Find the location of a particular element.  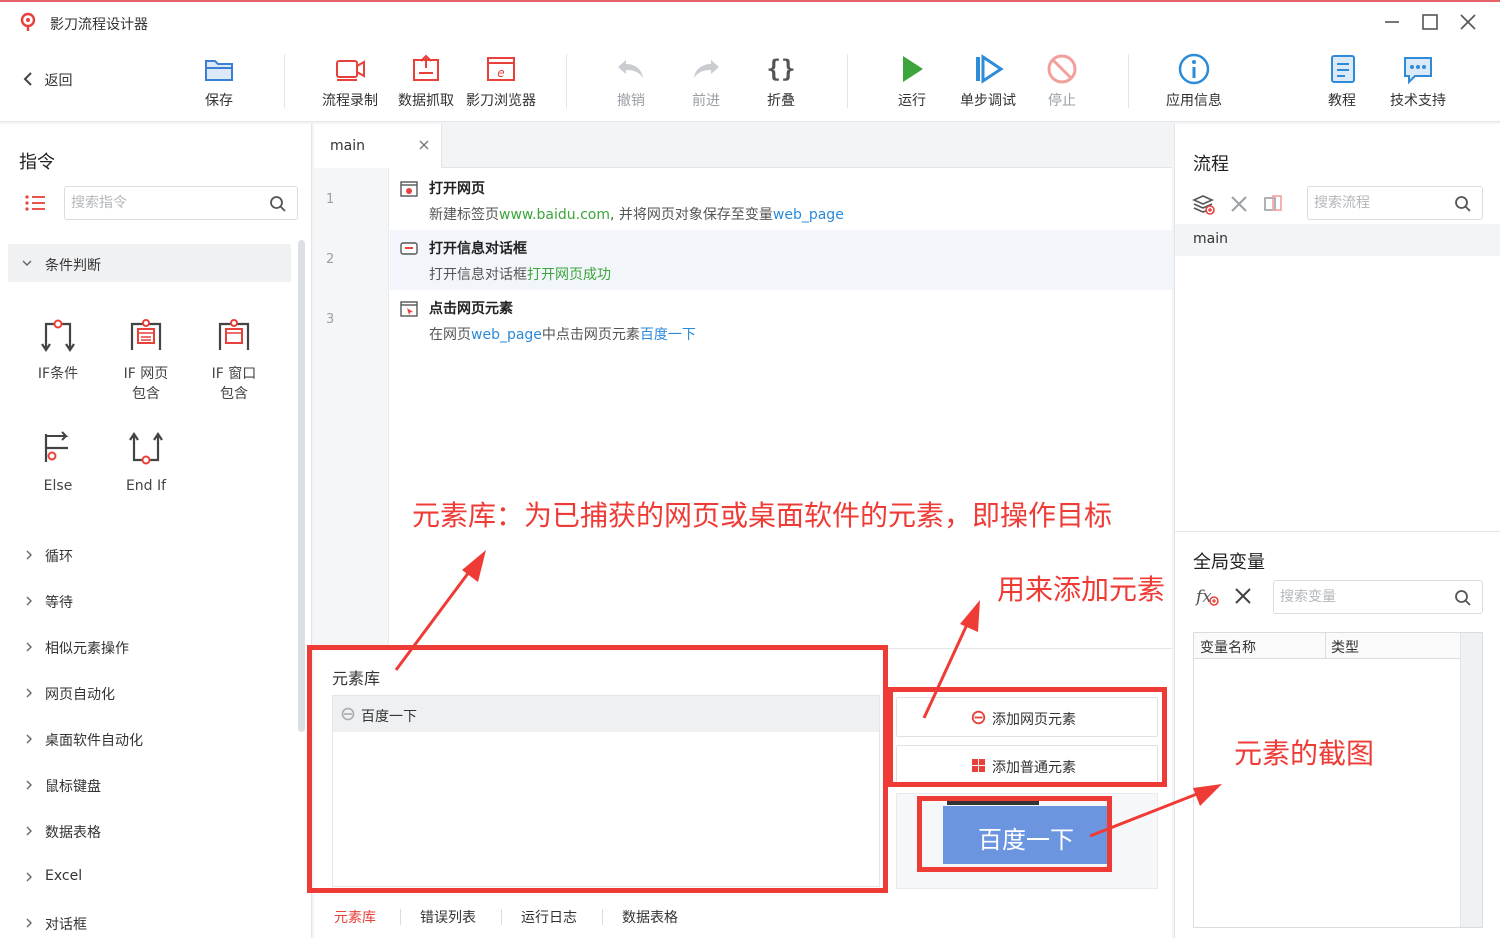

tab-run-log: 运行日志 is located at coordinates (549, 917).